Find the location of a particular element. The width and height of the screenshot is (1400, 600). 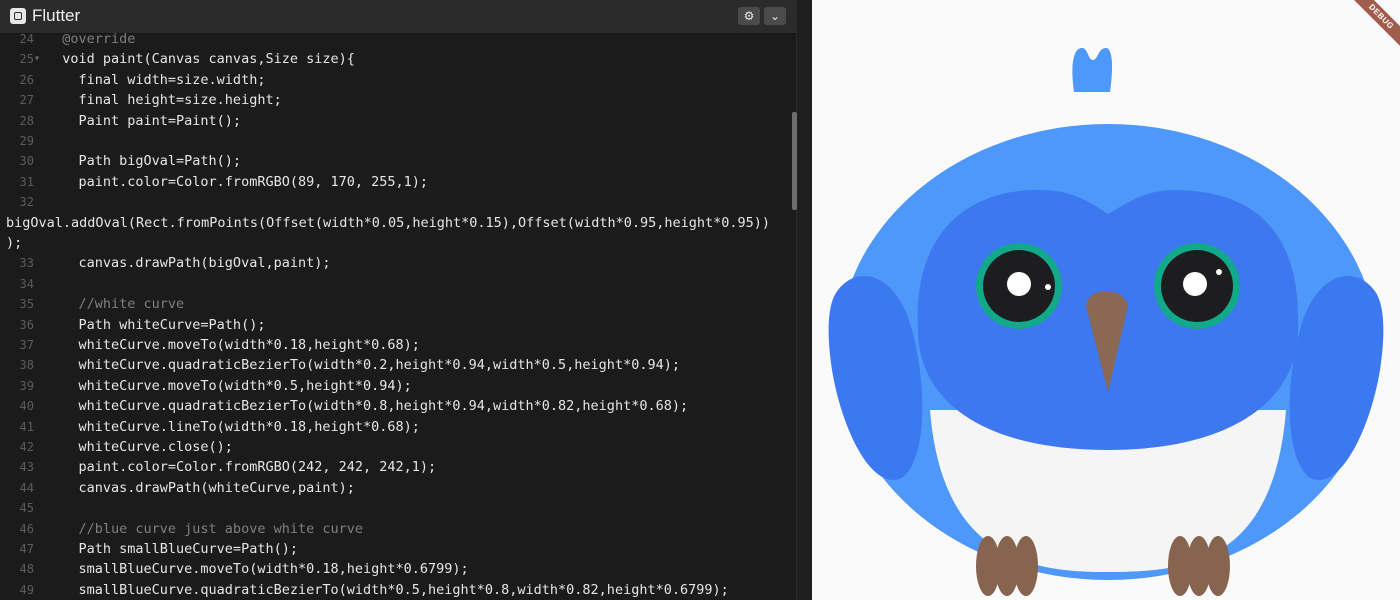

code-text: canvas.drawPath(whiteCurve,paint); is located at coordinates (200, 487).